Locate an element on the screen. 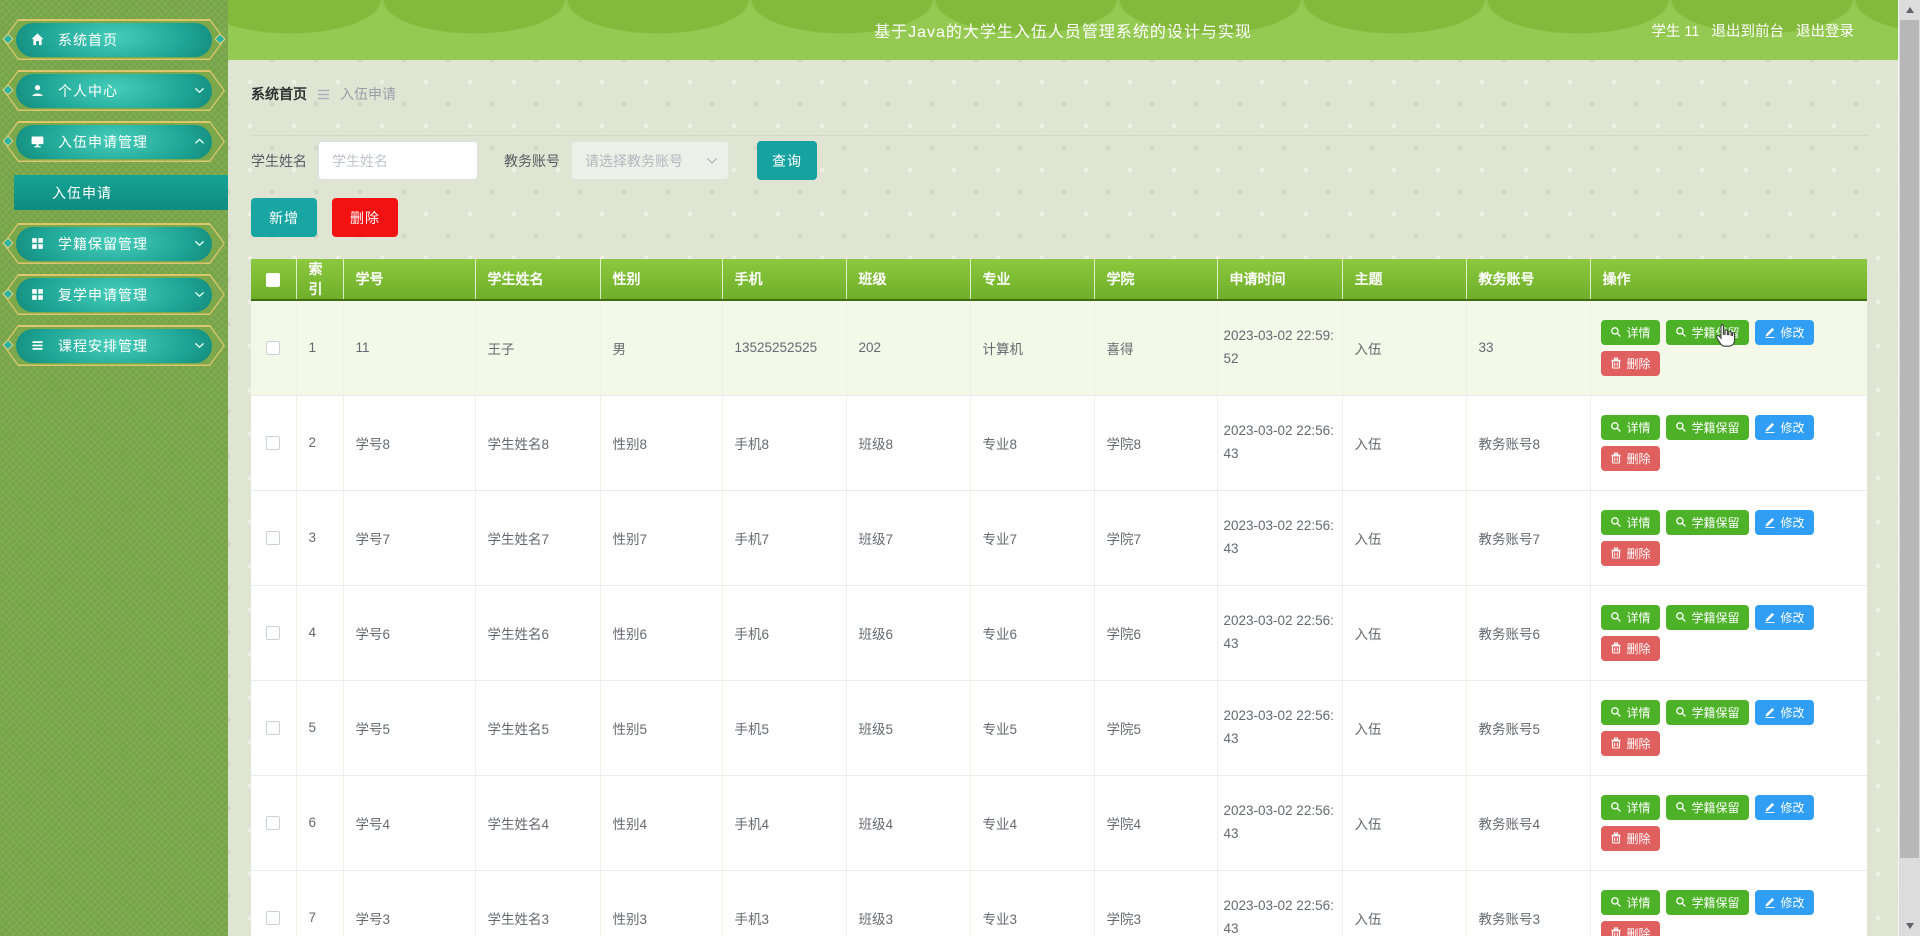 Image resolution: width=1920 pixels, height=936 pixels. cell-account: 教务账号4 is located at coordinates (1528, 823).